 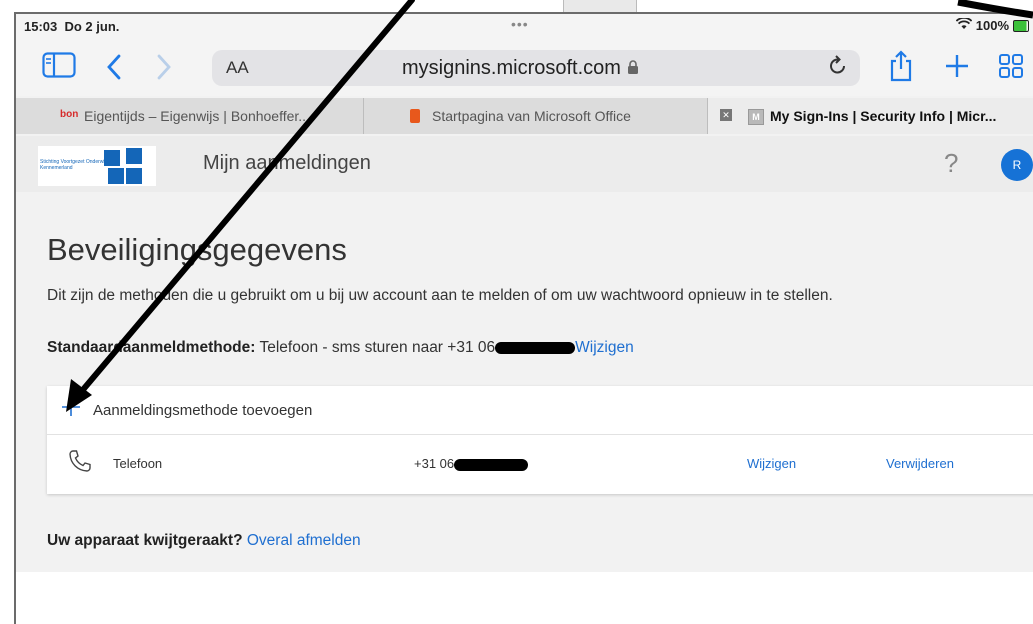 I want to click on multitask-dots: •••, so click(x=520, y=24).